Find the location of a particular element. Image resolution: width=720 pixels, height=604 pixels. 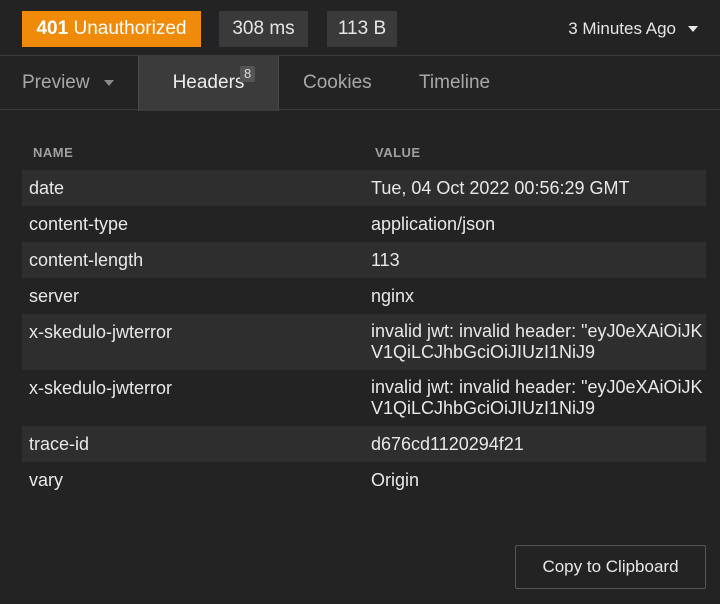

header-name: trace-id is located at coordinates (59, 444).